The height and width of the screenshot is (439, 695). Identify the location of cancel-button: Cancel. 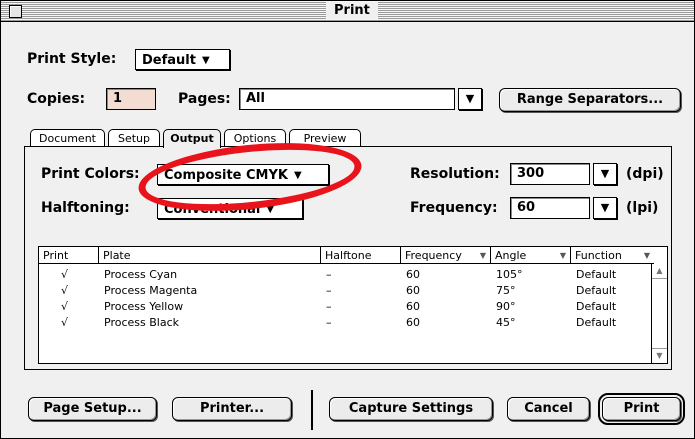
(548, 409).